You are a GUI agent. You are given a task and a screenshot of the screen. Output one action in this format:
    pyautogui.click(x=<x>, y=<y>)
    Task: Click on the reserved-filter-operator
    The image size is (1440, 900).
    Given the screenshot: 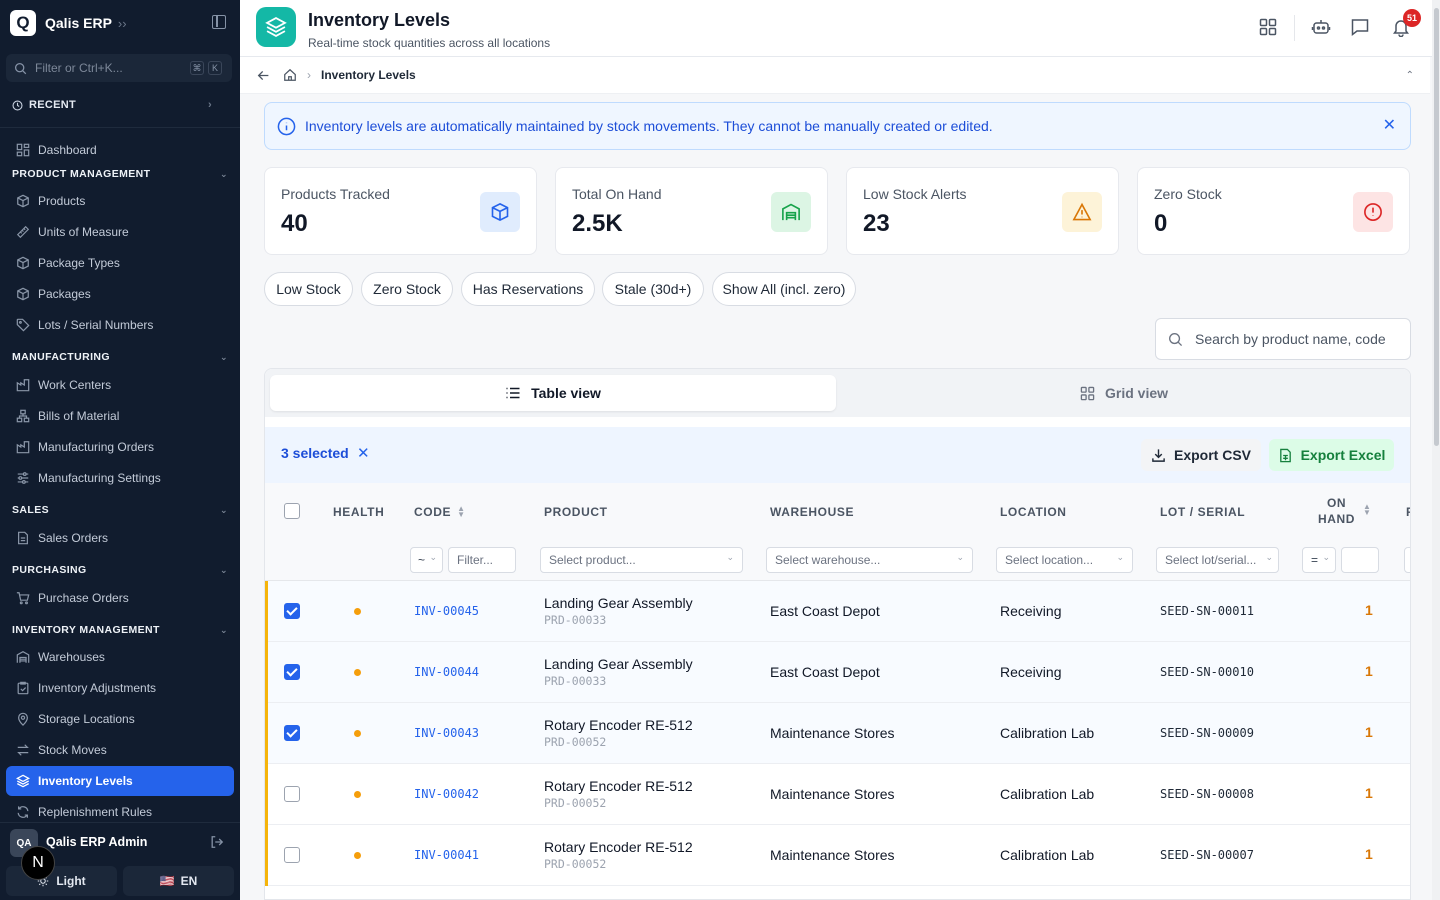 What is the action you would take?
    pyautogui.click(x=1407, y=560)
    